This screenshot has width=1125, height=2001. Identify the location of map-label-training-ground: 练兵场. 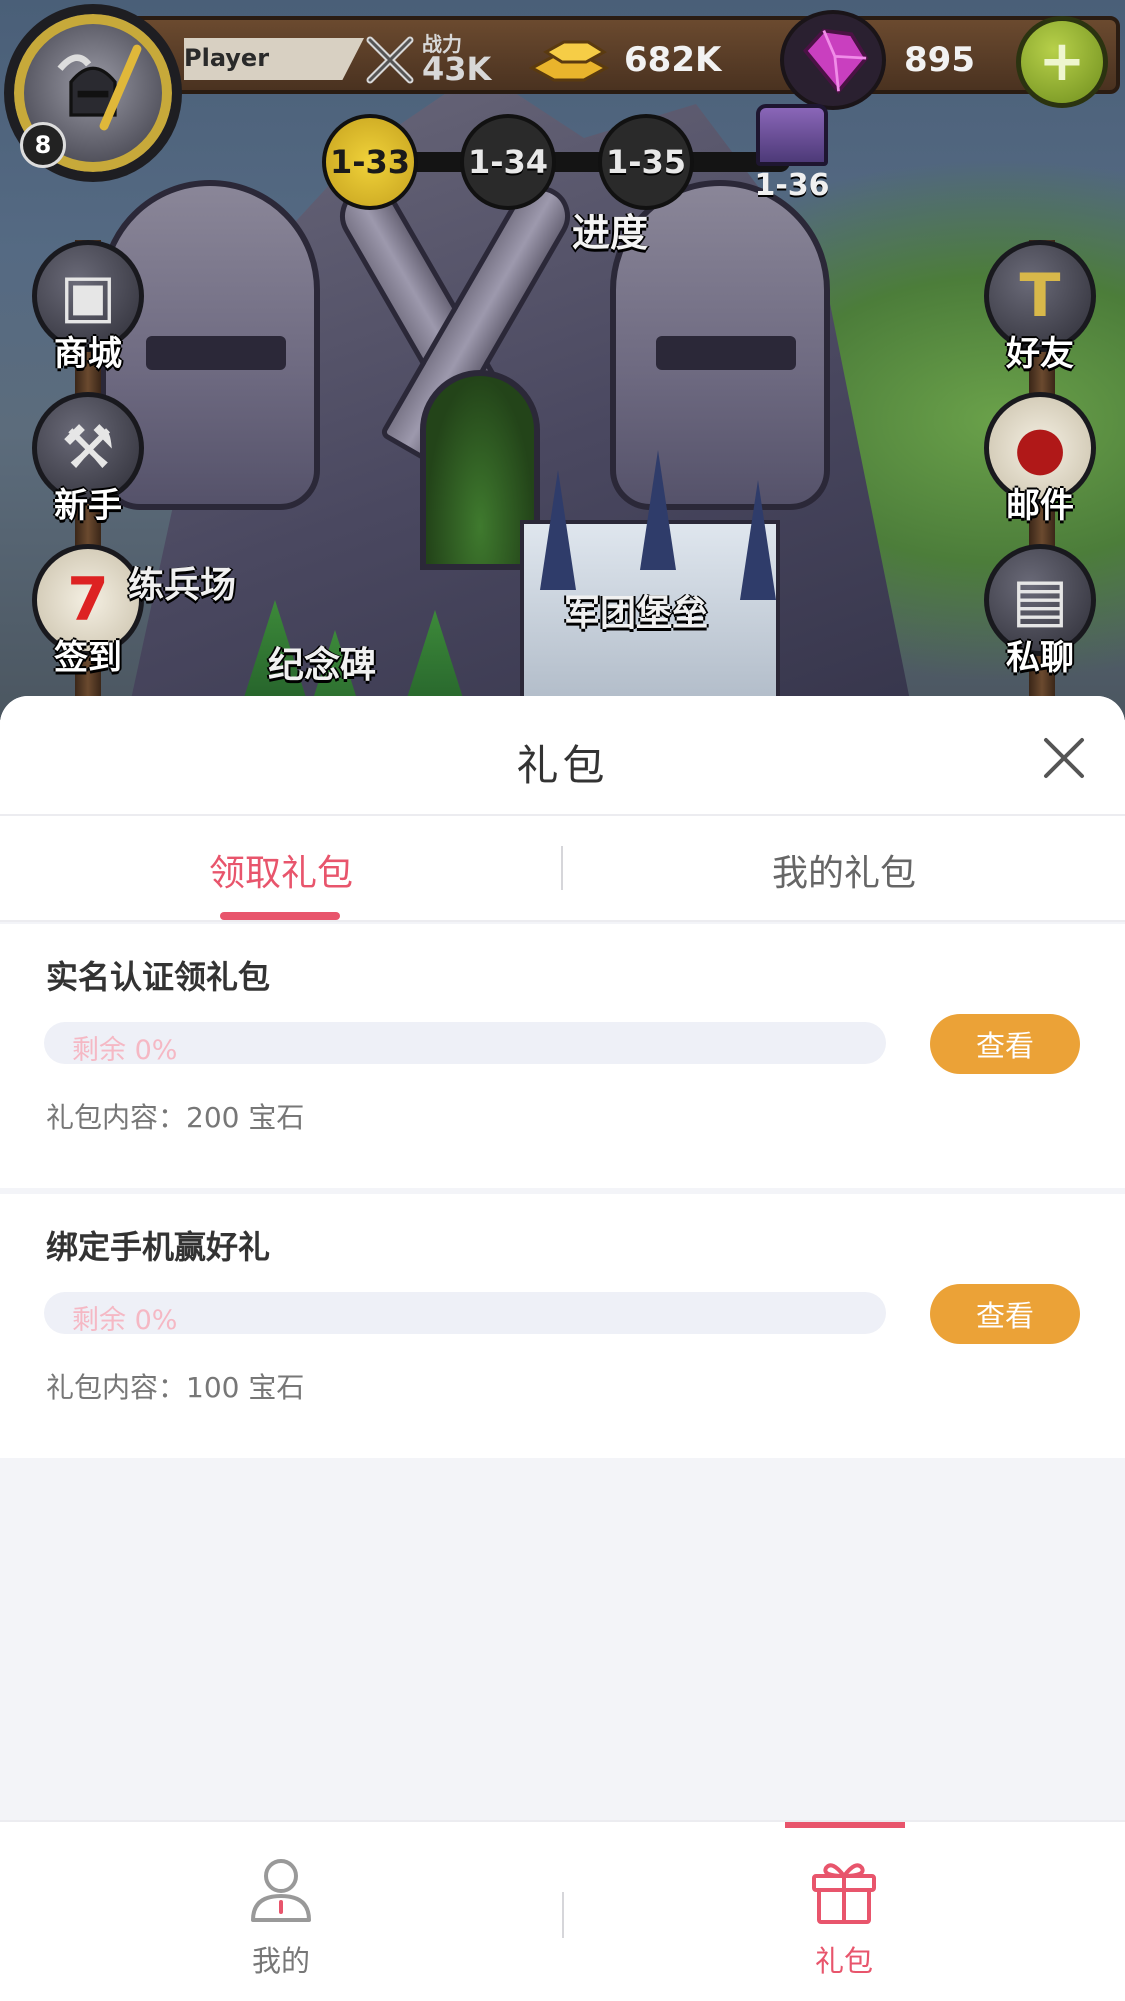
(182, 582).